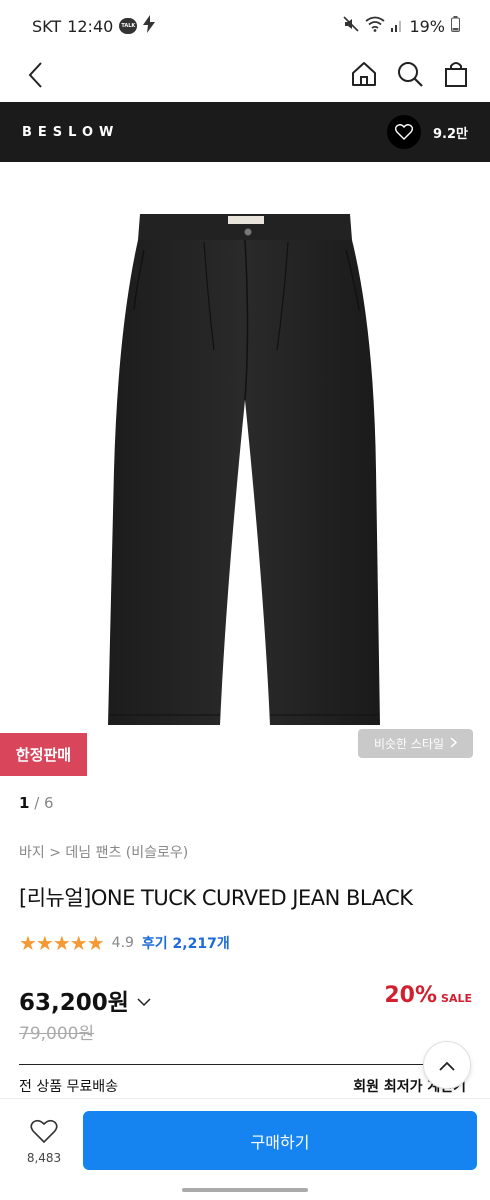  I want to click on sale-price: 63,200원, so click(74, 1003).